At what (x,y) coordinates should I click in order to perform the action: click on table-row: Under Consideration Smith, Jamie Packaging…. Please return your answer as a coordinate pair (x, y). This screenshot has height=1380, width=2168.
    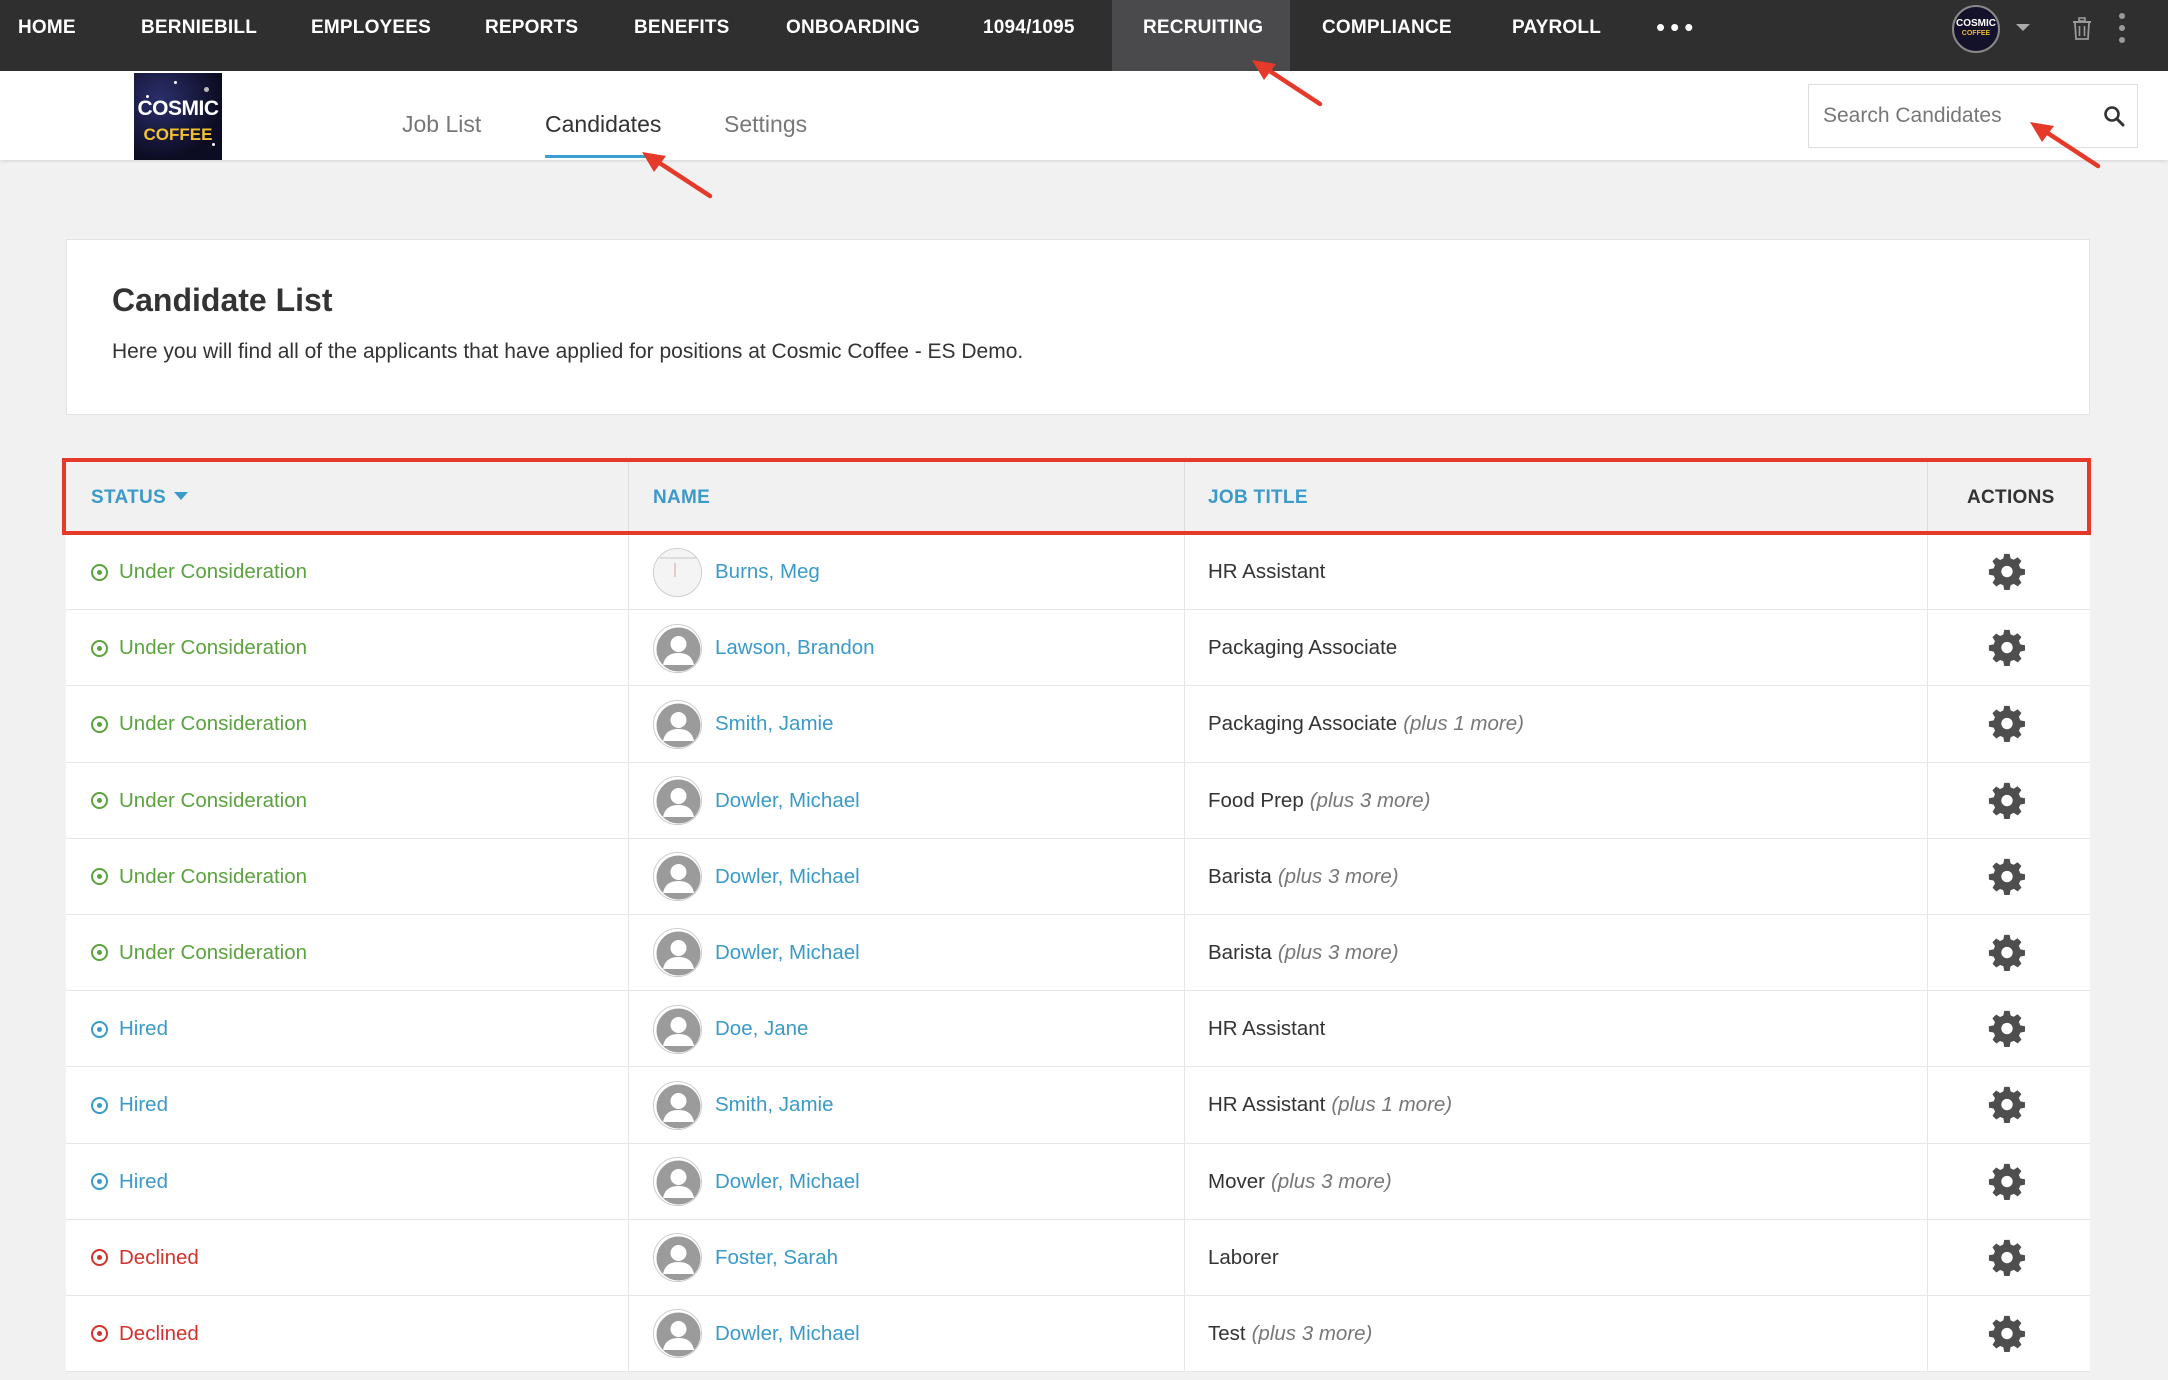
    Looking at the image, I should click on (1078, 724).